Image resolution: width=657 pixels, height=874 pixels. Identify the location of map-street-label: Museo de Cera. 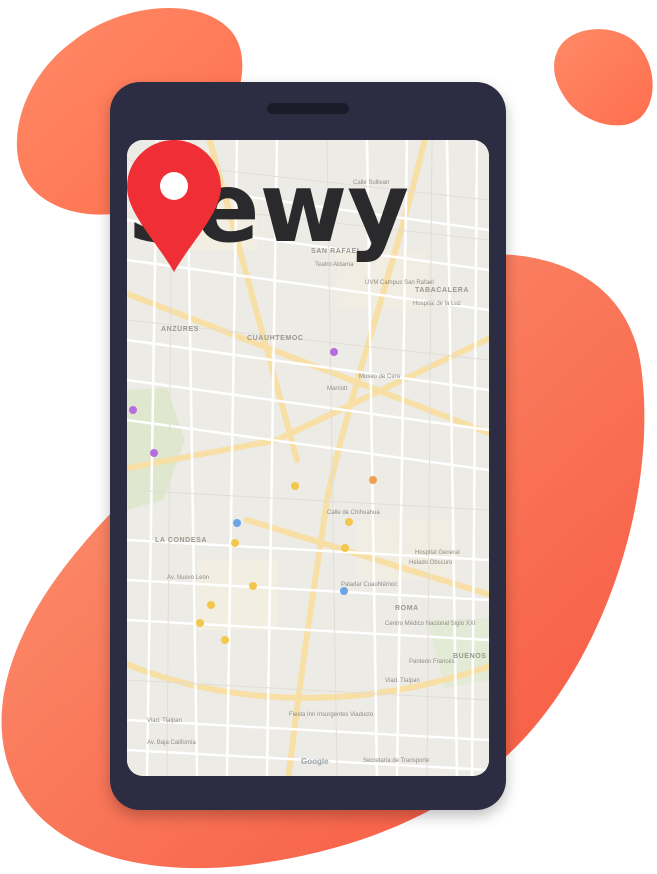
(380, 377).